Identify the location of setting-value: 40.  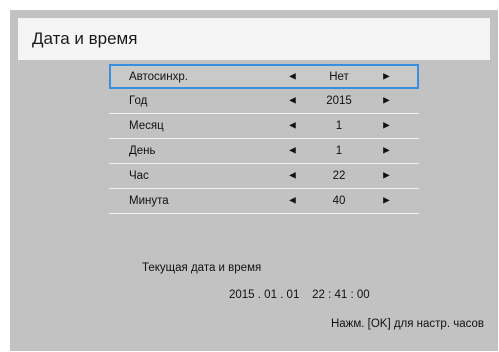
(339, 201).